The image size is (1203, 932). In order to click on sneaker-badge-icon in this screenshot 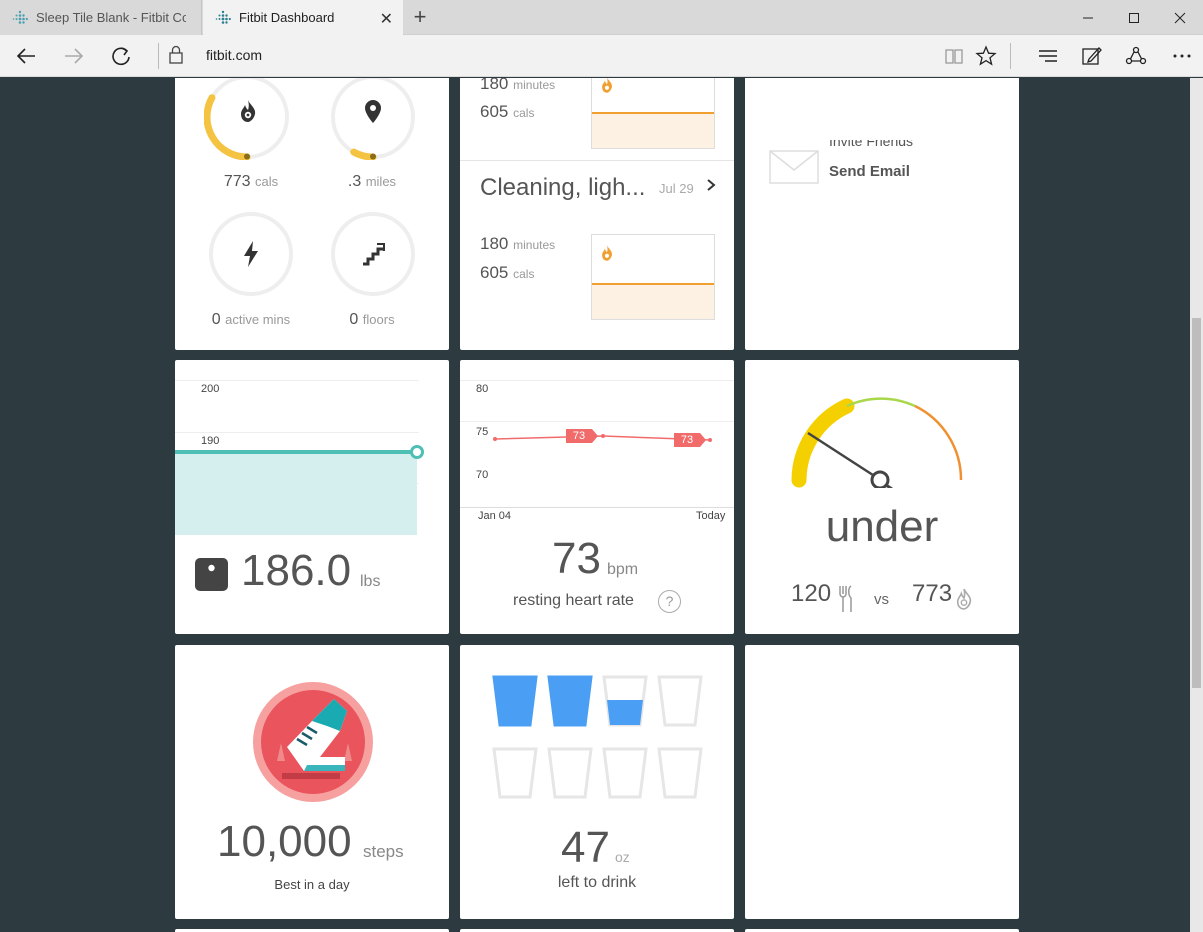, I will do `click(313, 742)`.